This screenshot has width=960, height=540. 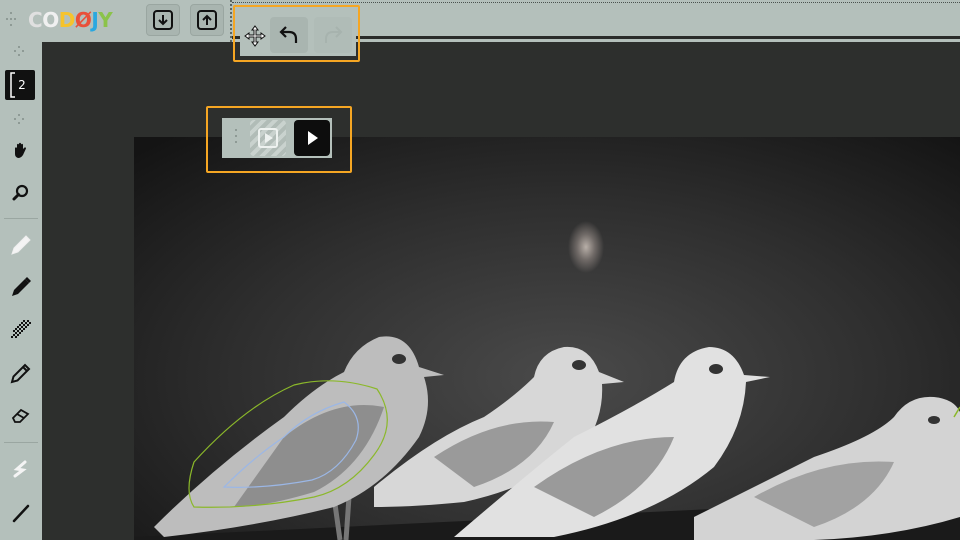 I want to click on zoom-tool-button, so click(x=21, y=193).